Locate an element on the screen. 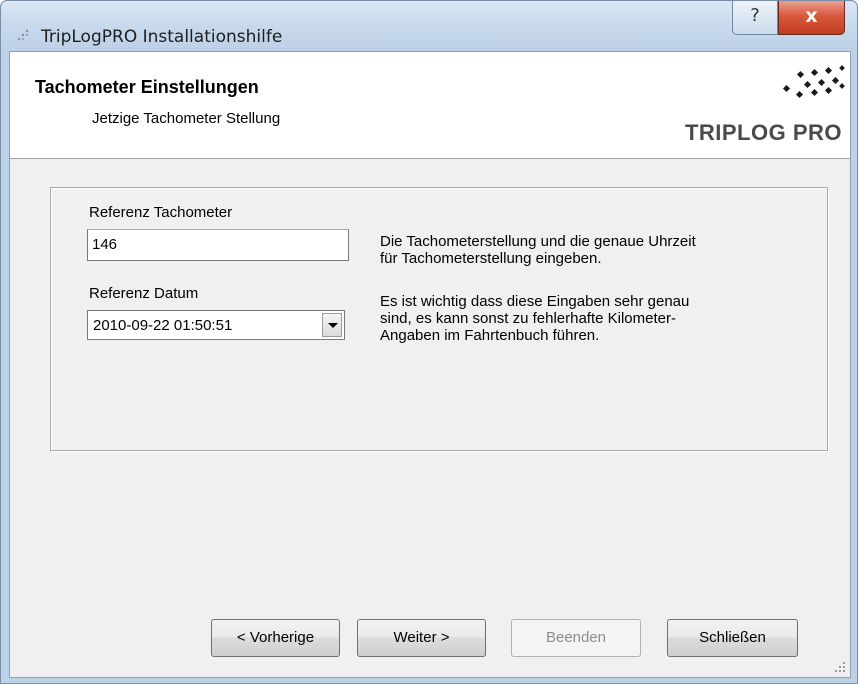  close-button: Schließen is located at coordinates (732, 638).